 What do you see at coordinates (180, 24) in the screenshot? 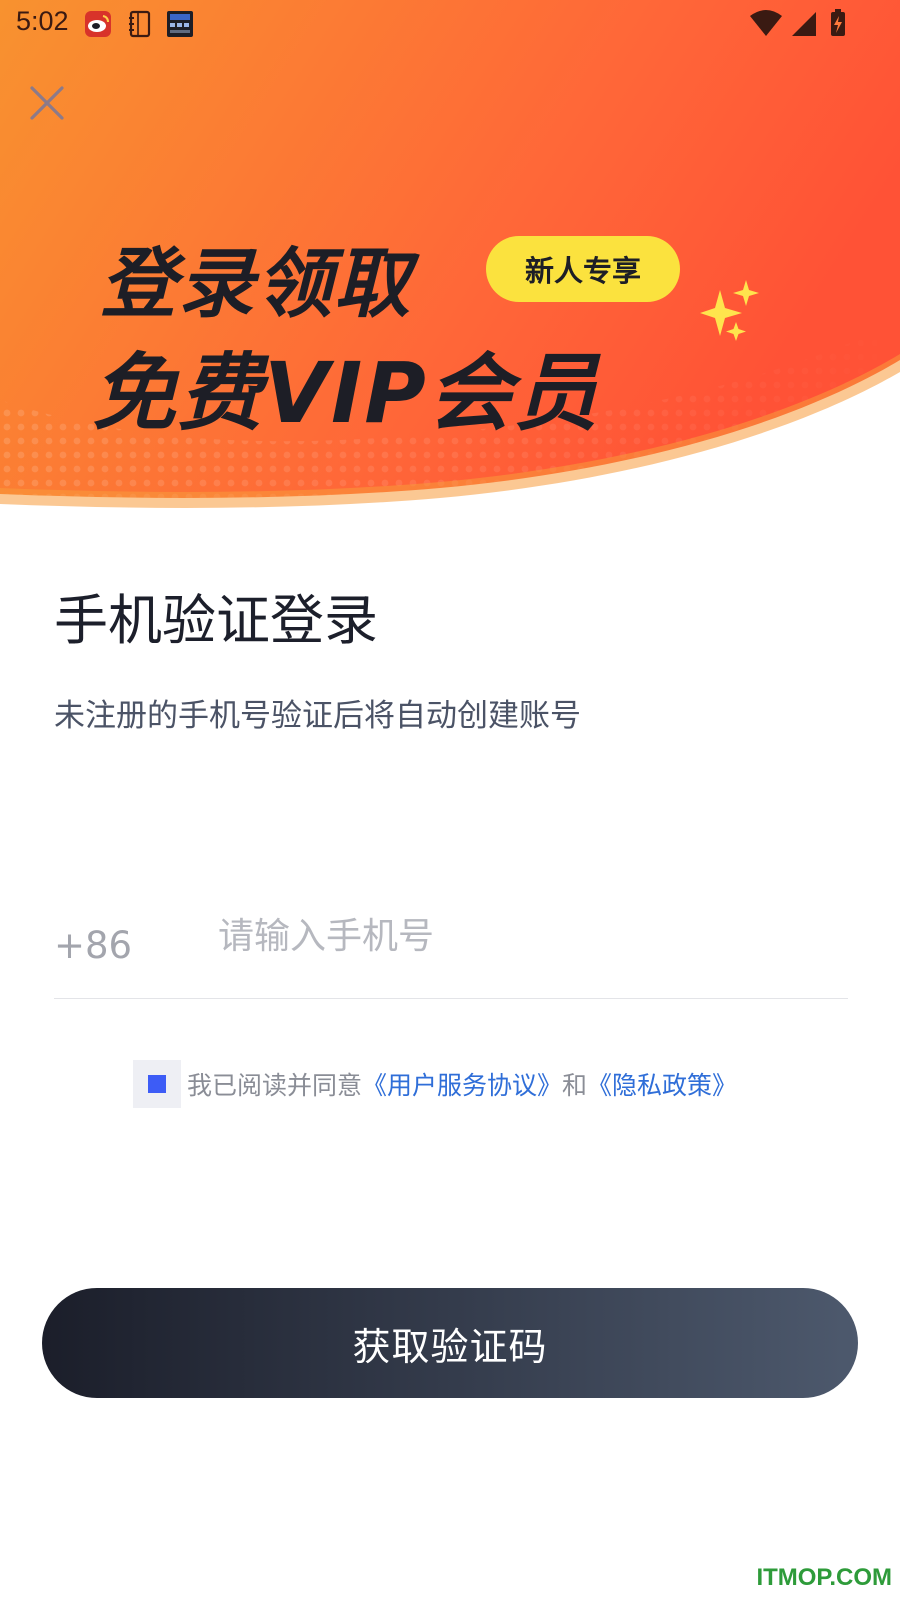
I see `clock-widget-icon` at bounding box center [180, 24].